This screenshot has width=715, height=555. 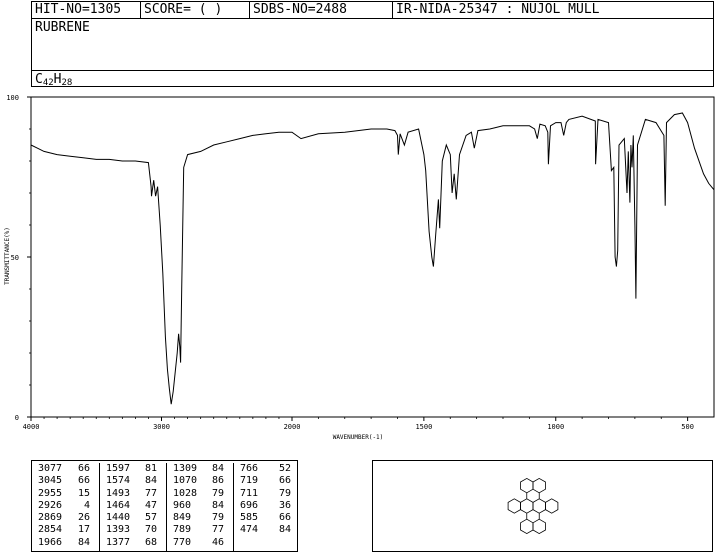 I want to click on y-tick-label: 100, so click(x=12, y=98).